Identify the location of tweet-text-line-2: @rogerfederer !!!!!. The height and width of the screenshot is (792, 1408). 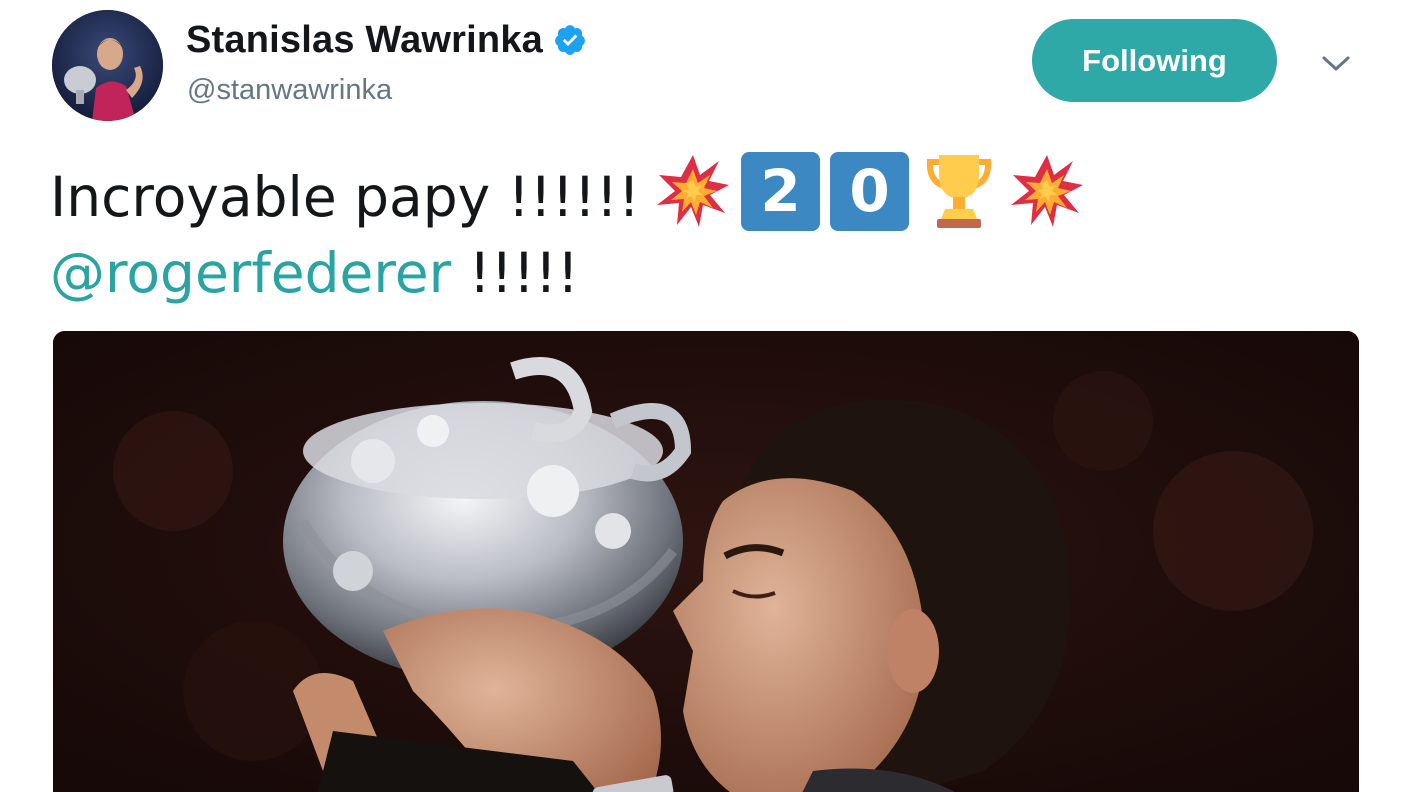
(314, 273).